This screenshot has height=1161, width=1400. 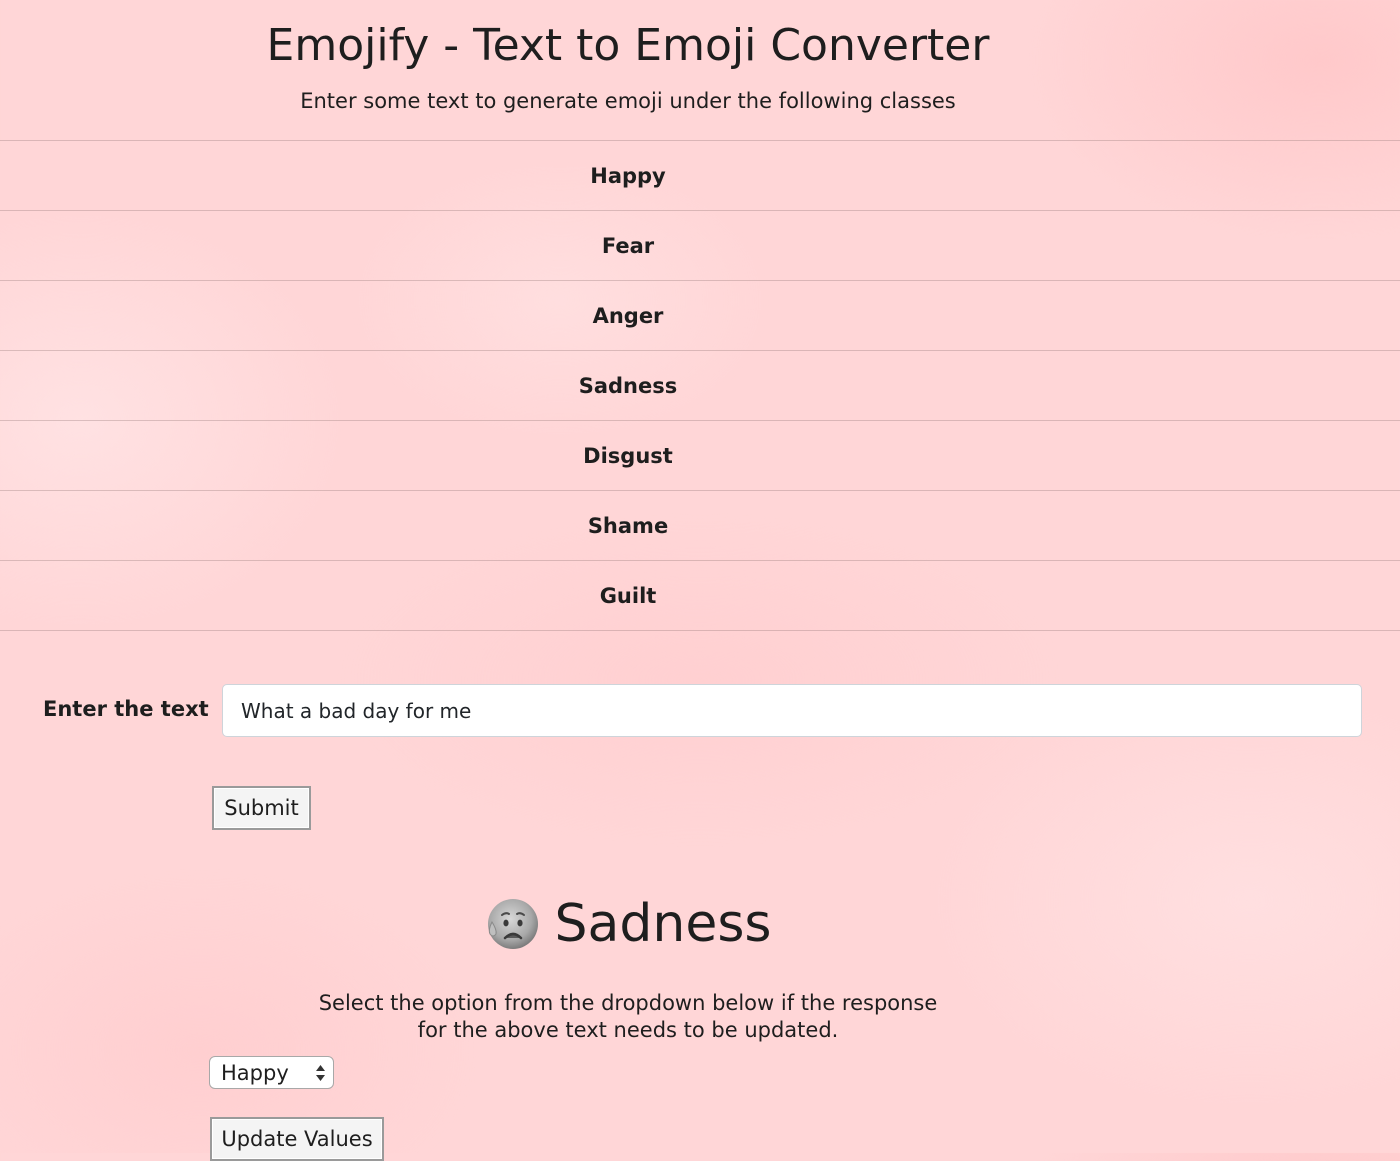 I want to click on class-label-shame: Shame, so click(x=628, y=525).